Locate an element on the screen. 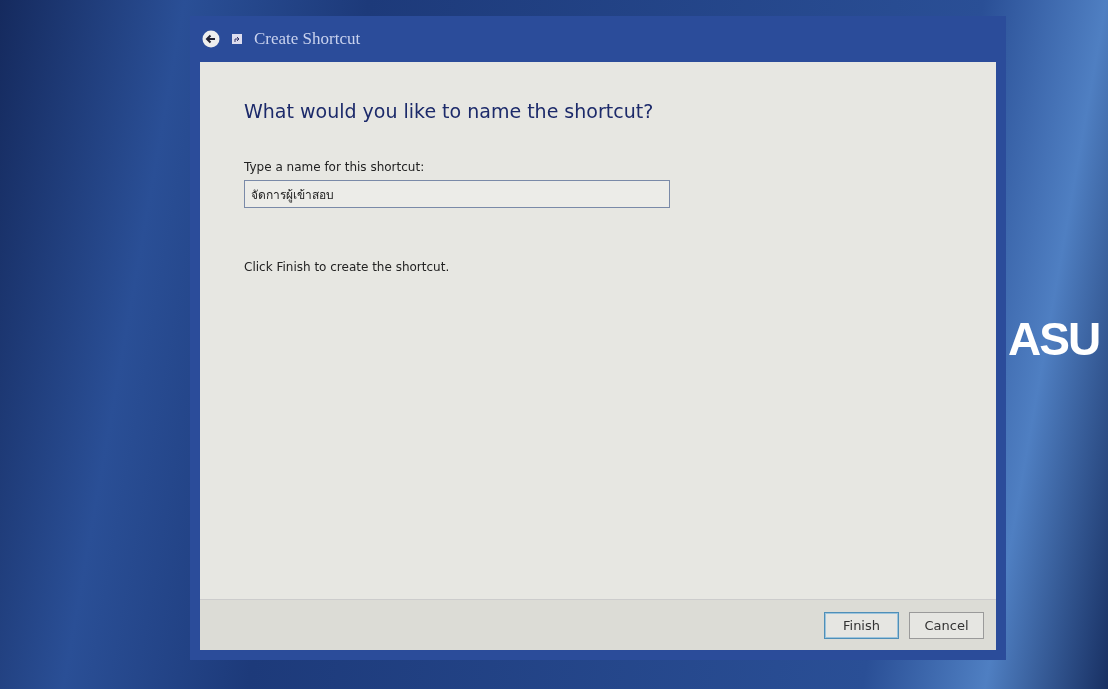 This screenshot has height=689, width=1108. dialog-heading: What would you like to name the shortcut? is located at coordinates (449, 111).